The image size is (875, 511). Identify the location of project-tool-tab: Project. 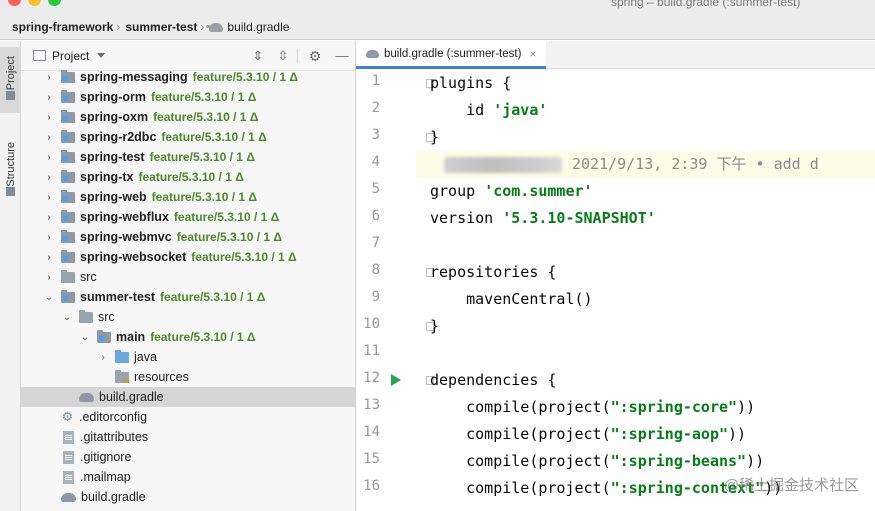
(10, 80).